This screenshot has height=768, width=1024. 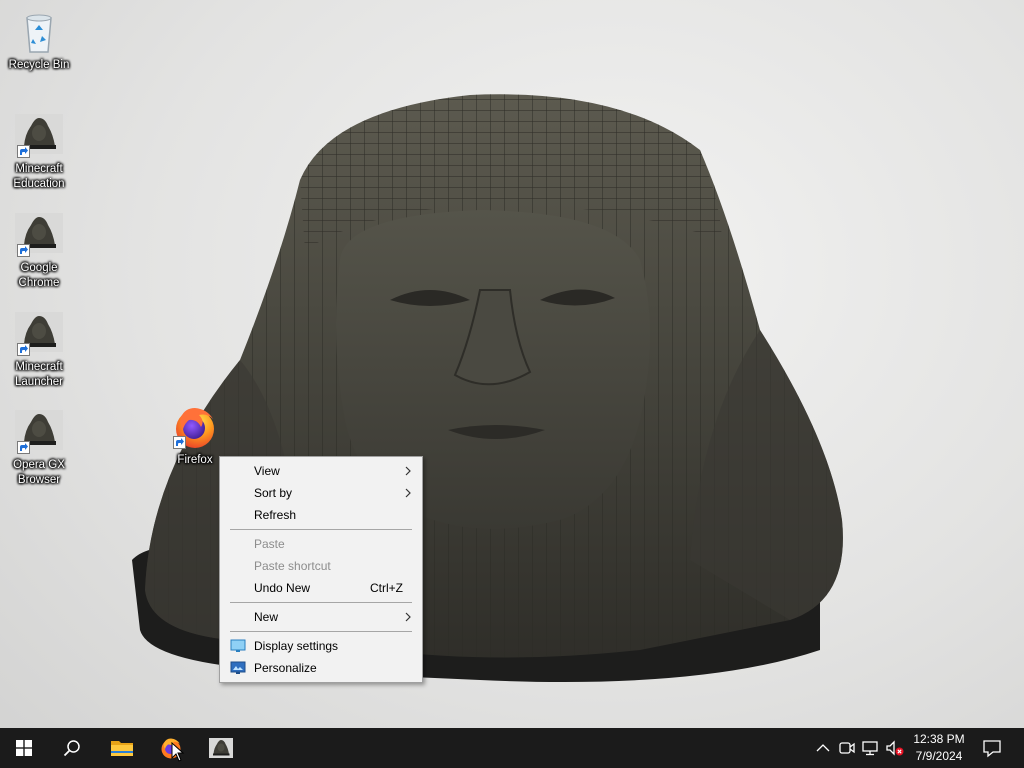 I want to click on personalize-icon, so click(x=238, y=667).